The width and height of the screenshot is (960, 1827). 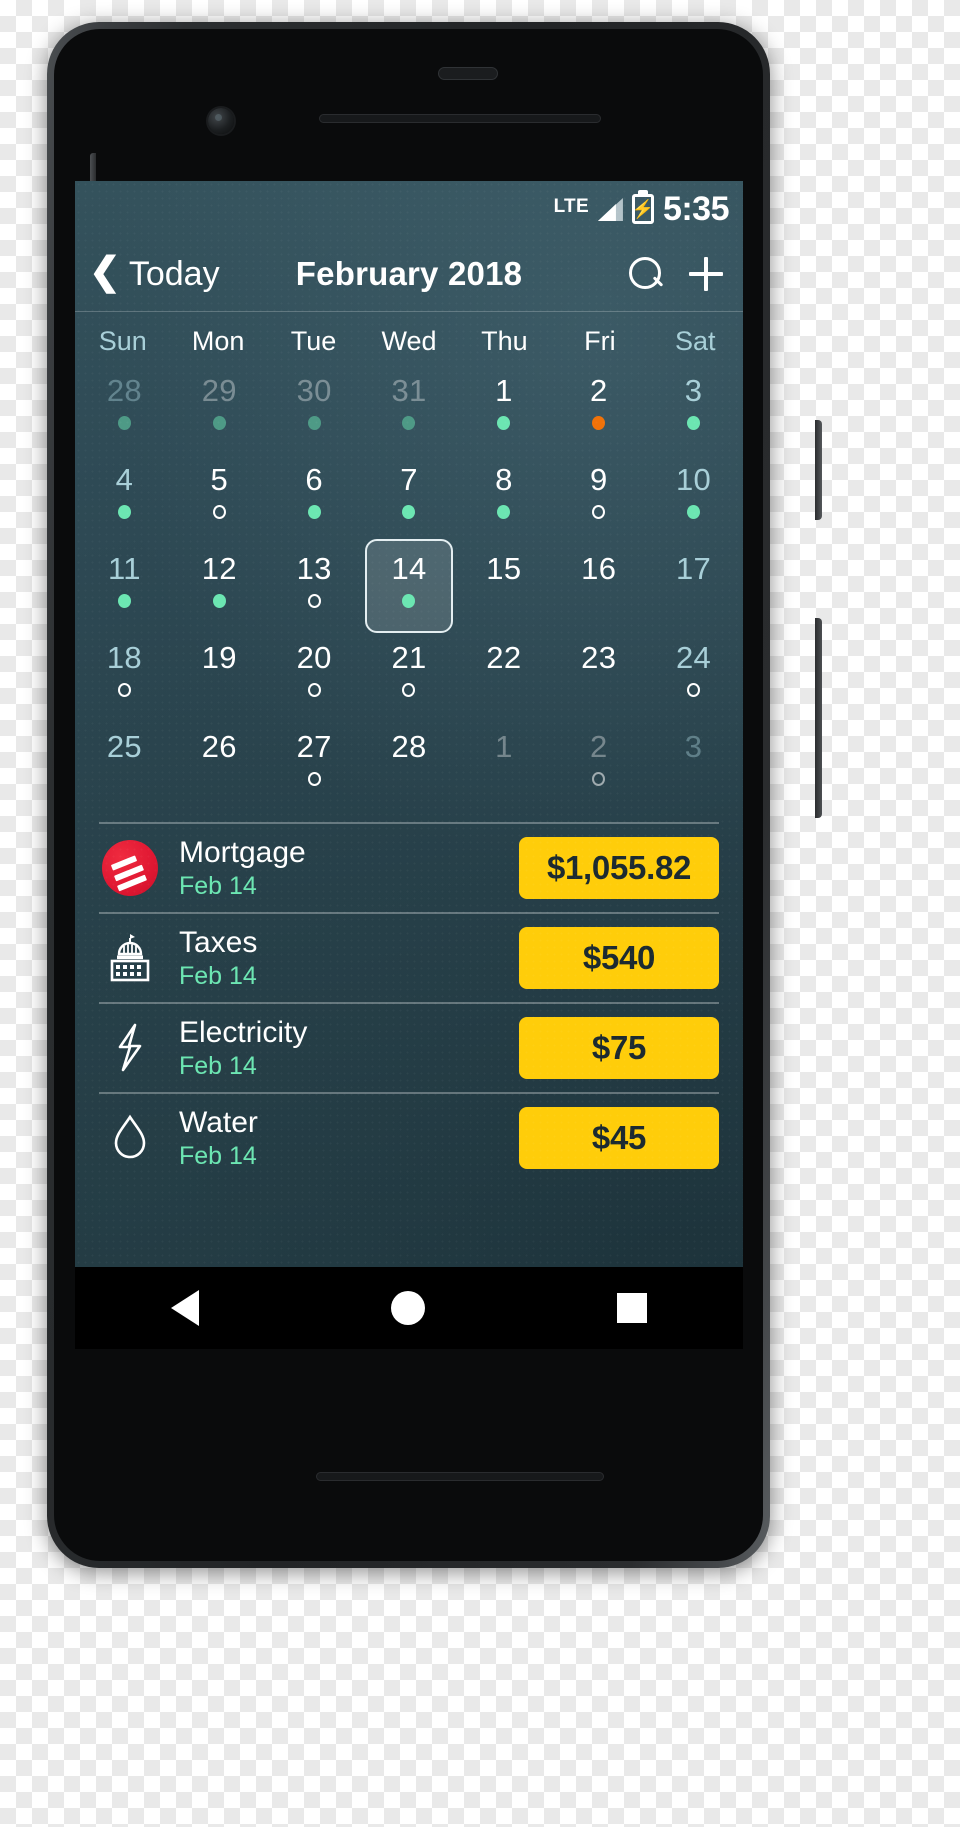 What do you see at coordinates (409, 274) in the screenshot?
I see `app-nav-bar: ❮ Today February 2018` at bounding box center [409, 274].